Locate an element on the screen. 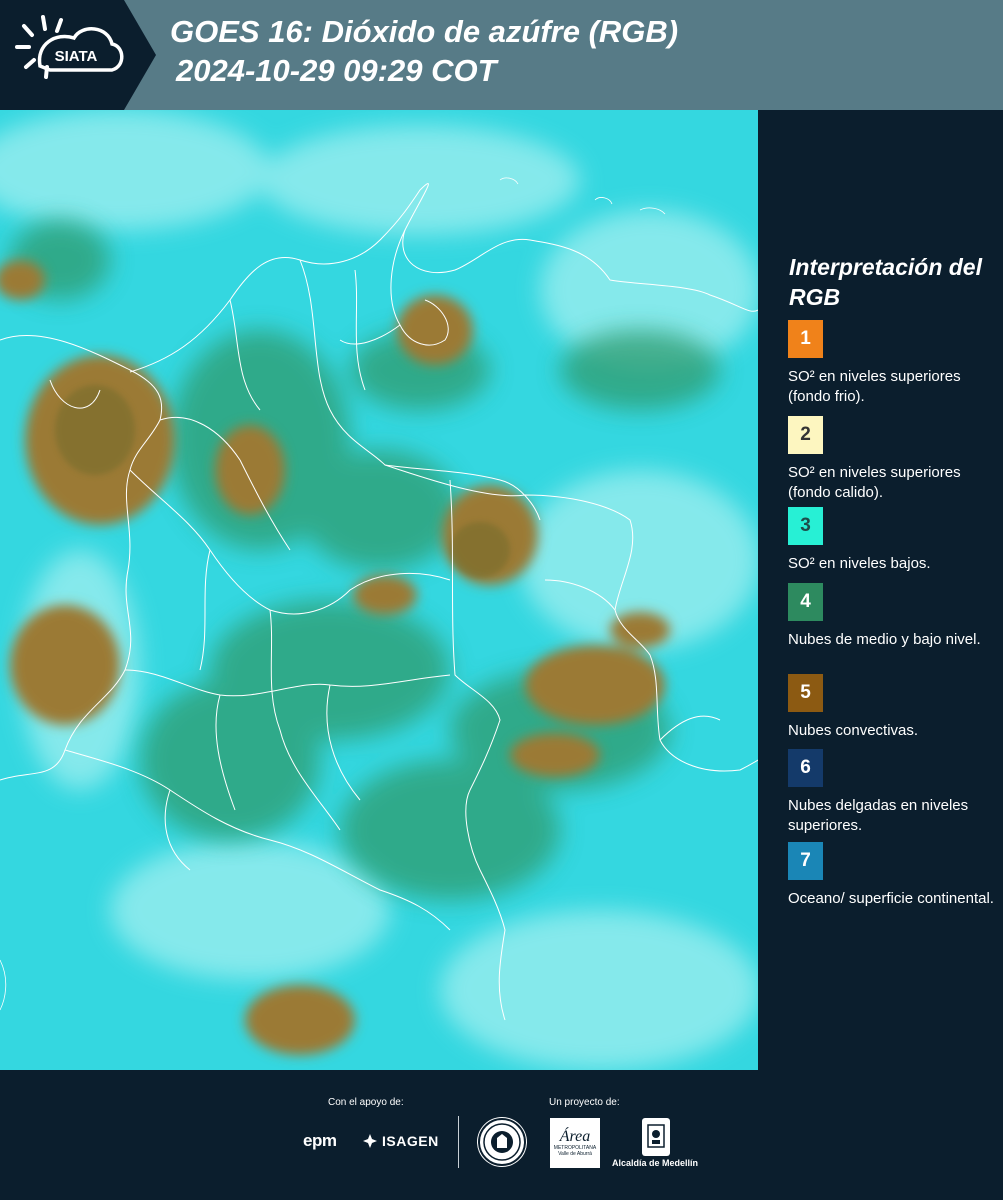 The image size is (1003, 1200). area-logo-word: Área is located at coordinates (575, 1136).